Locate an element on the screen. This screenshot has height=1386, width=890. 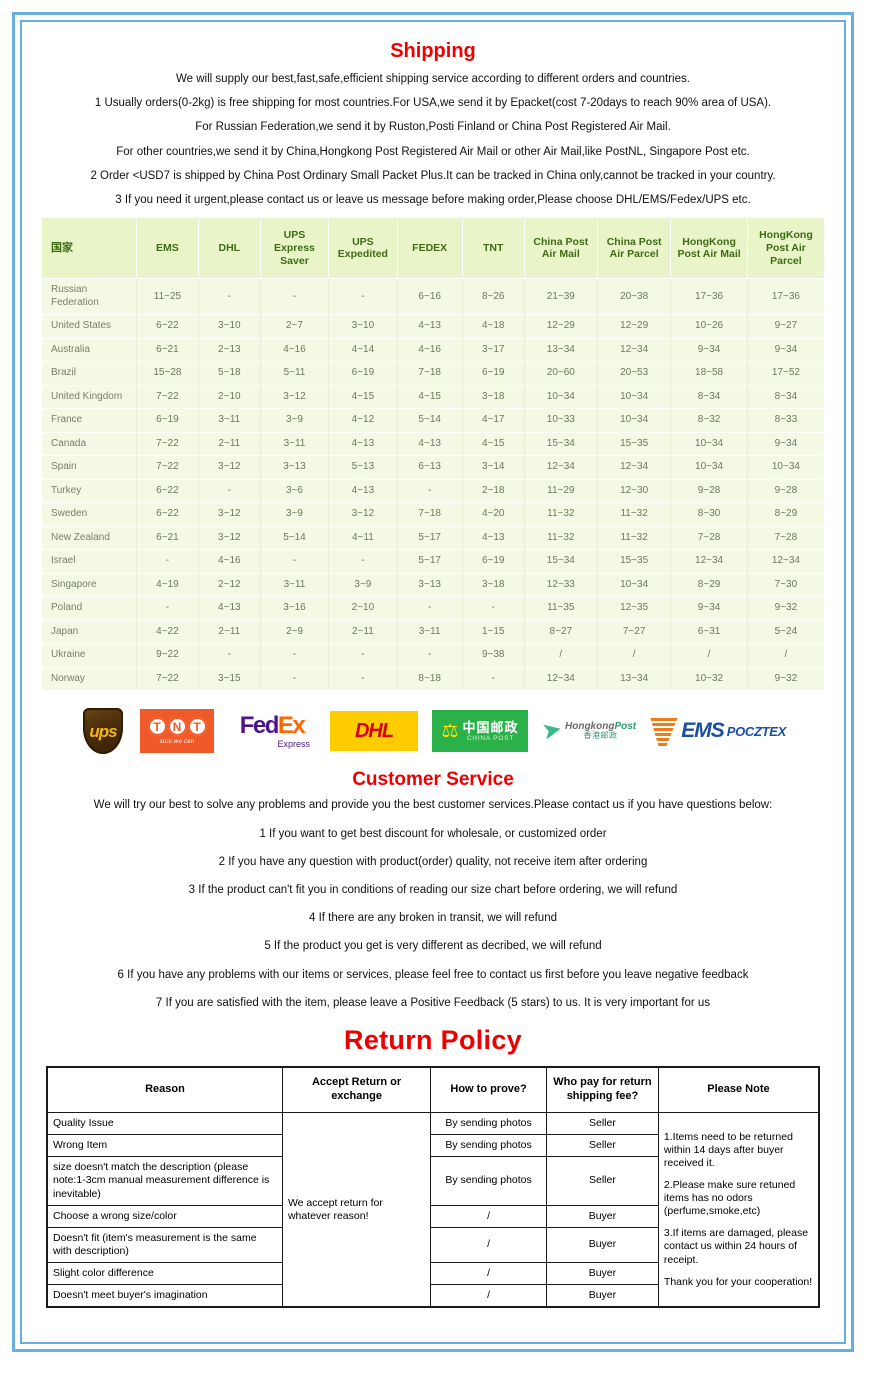
hongkong-post-logo: ➤ HongkongPost 香港邮政 is located at coordinates (587, 731).